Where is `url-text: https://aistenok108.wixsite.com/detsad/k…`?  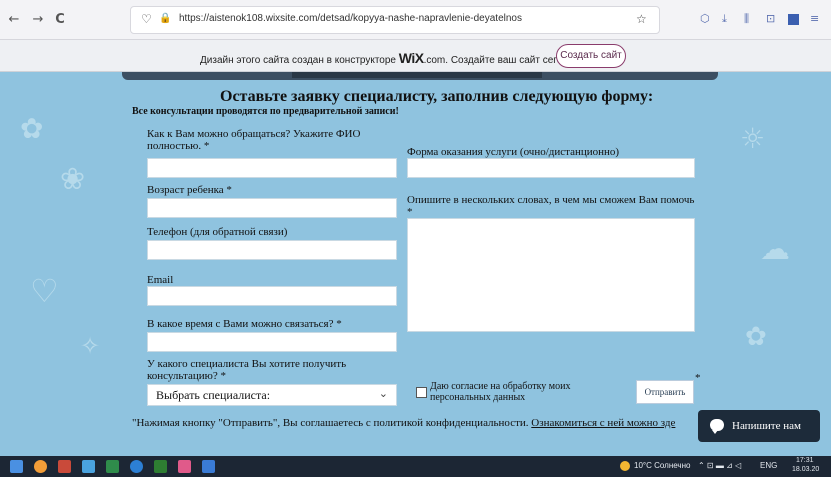 url-text: https://aistenok108.wixsite.com/detsad/k… is located at coordinates (350, 18).